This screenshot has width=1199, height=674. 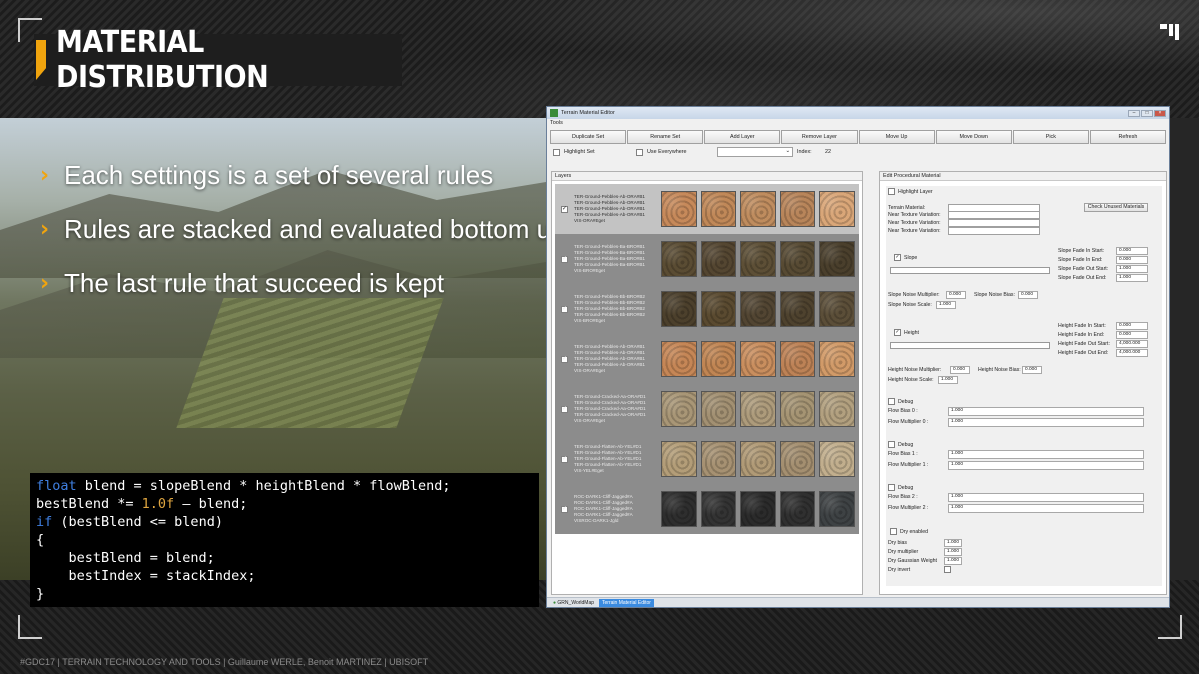 I want to click on dry-gaussian-input: 1.000, so click(x=953, y=561).